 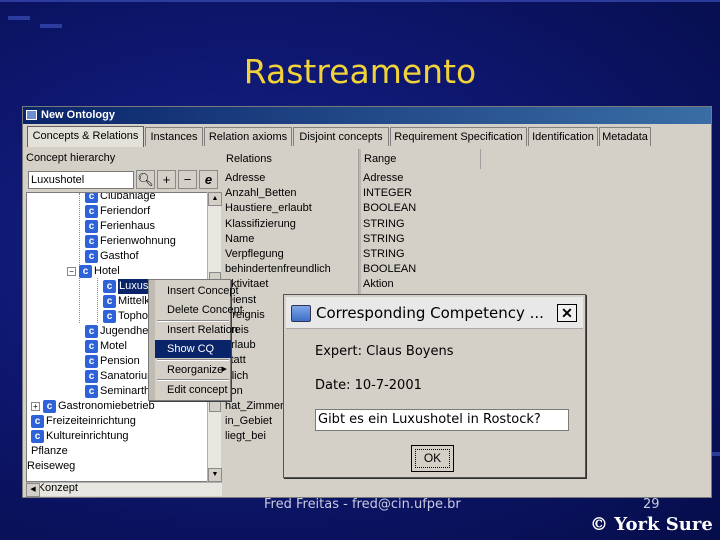 I want to click on menu-item-insert-concept: Insert Concept, so click(x=197, y=291).